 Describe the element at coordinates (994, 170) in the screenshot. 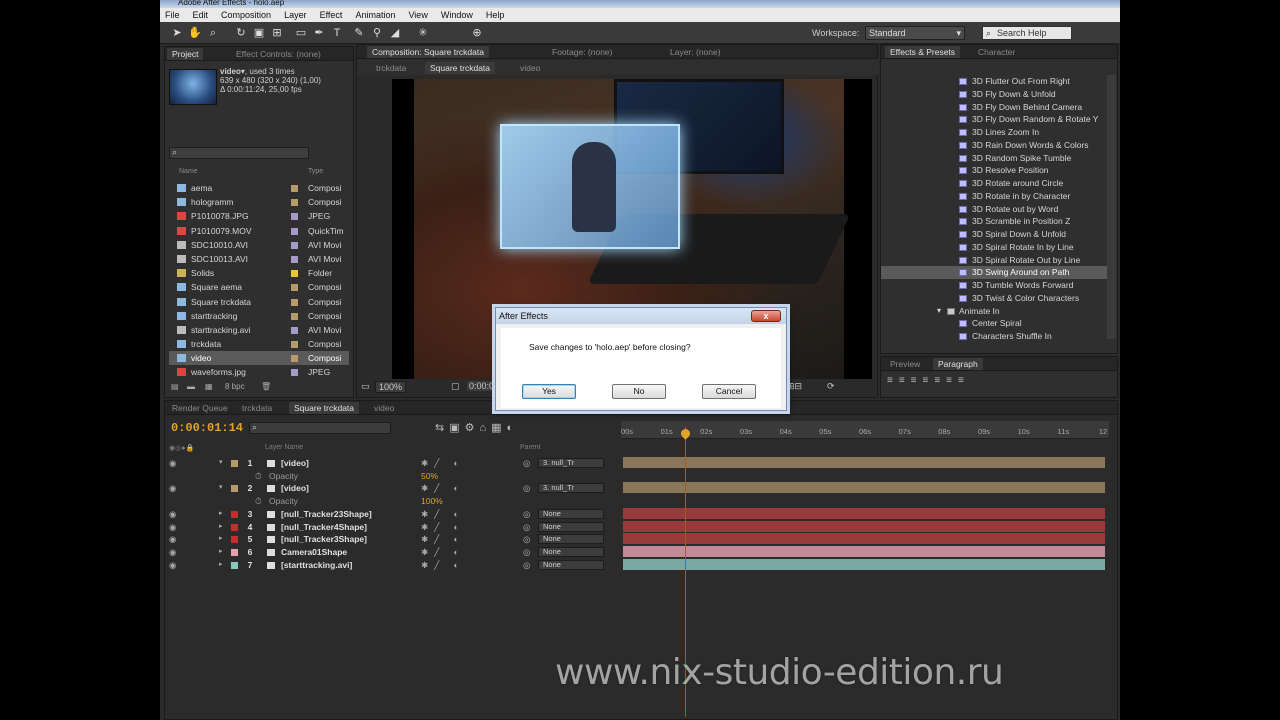

I see `effect-preset-item: 3D Resolve Position` at that location.